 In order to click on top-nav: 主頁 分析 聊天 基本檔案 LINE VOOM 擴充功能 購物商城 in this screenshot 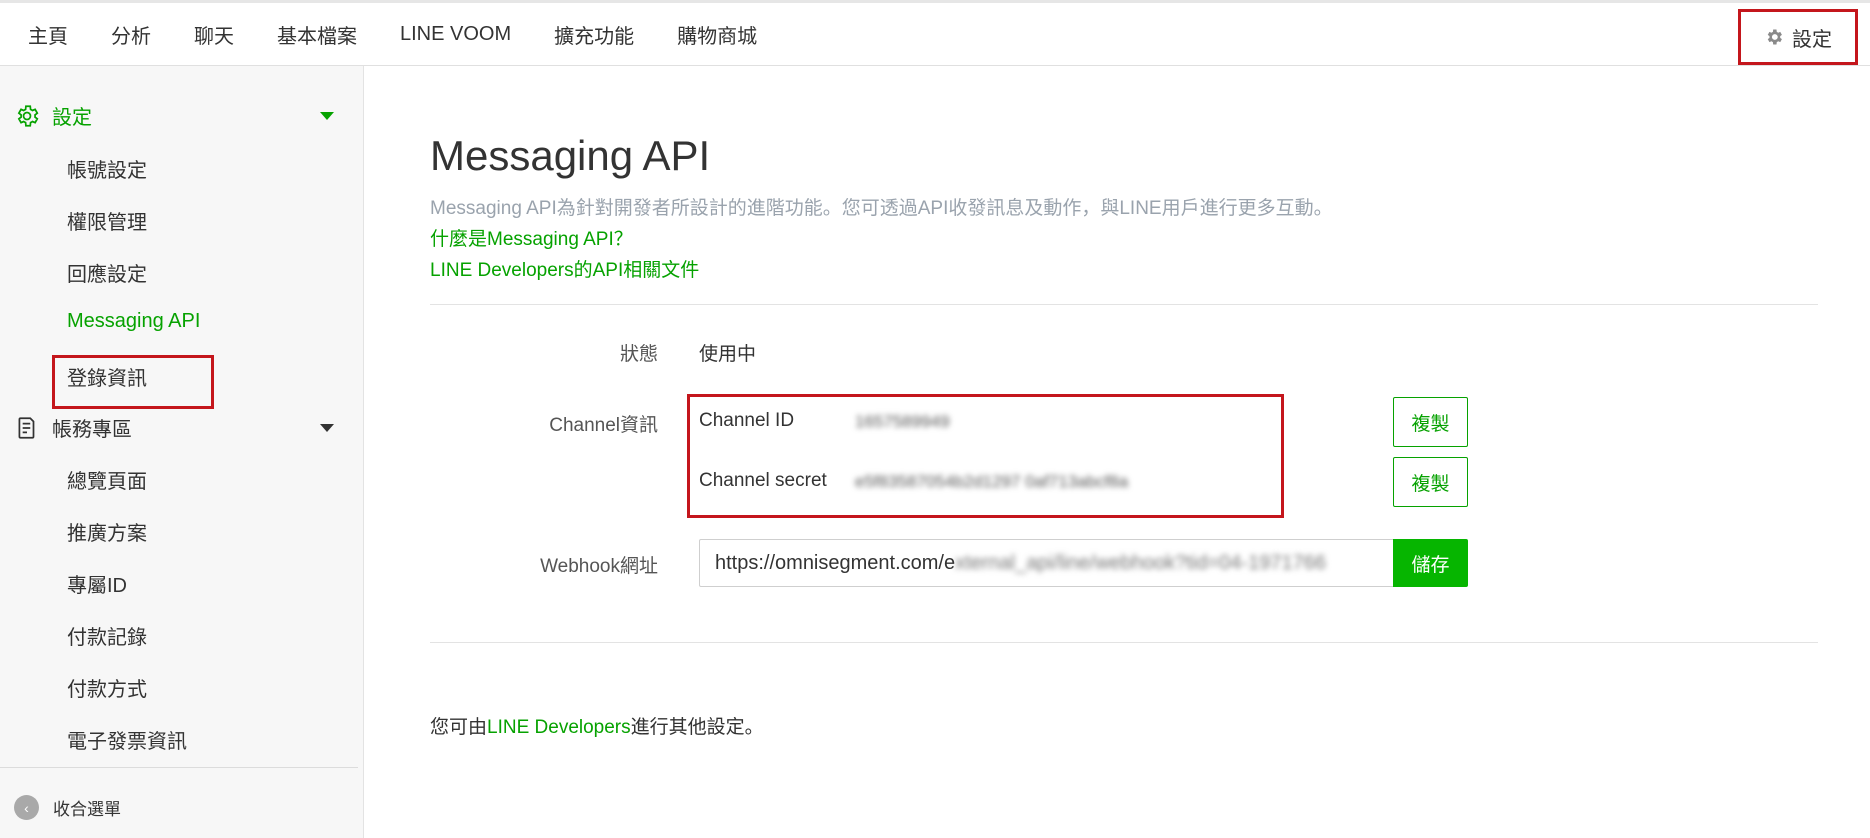, I will do `click(414, 34)`.